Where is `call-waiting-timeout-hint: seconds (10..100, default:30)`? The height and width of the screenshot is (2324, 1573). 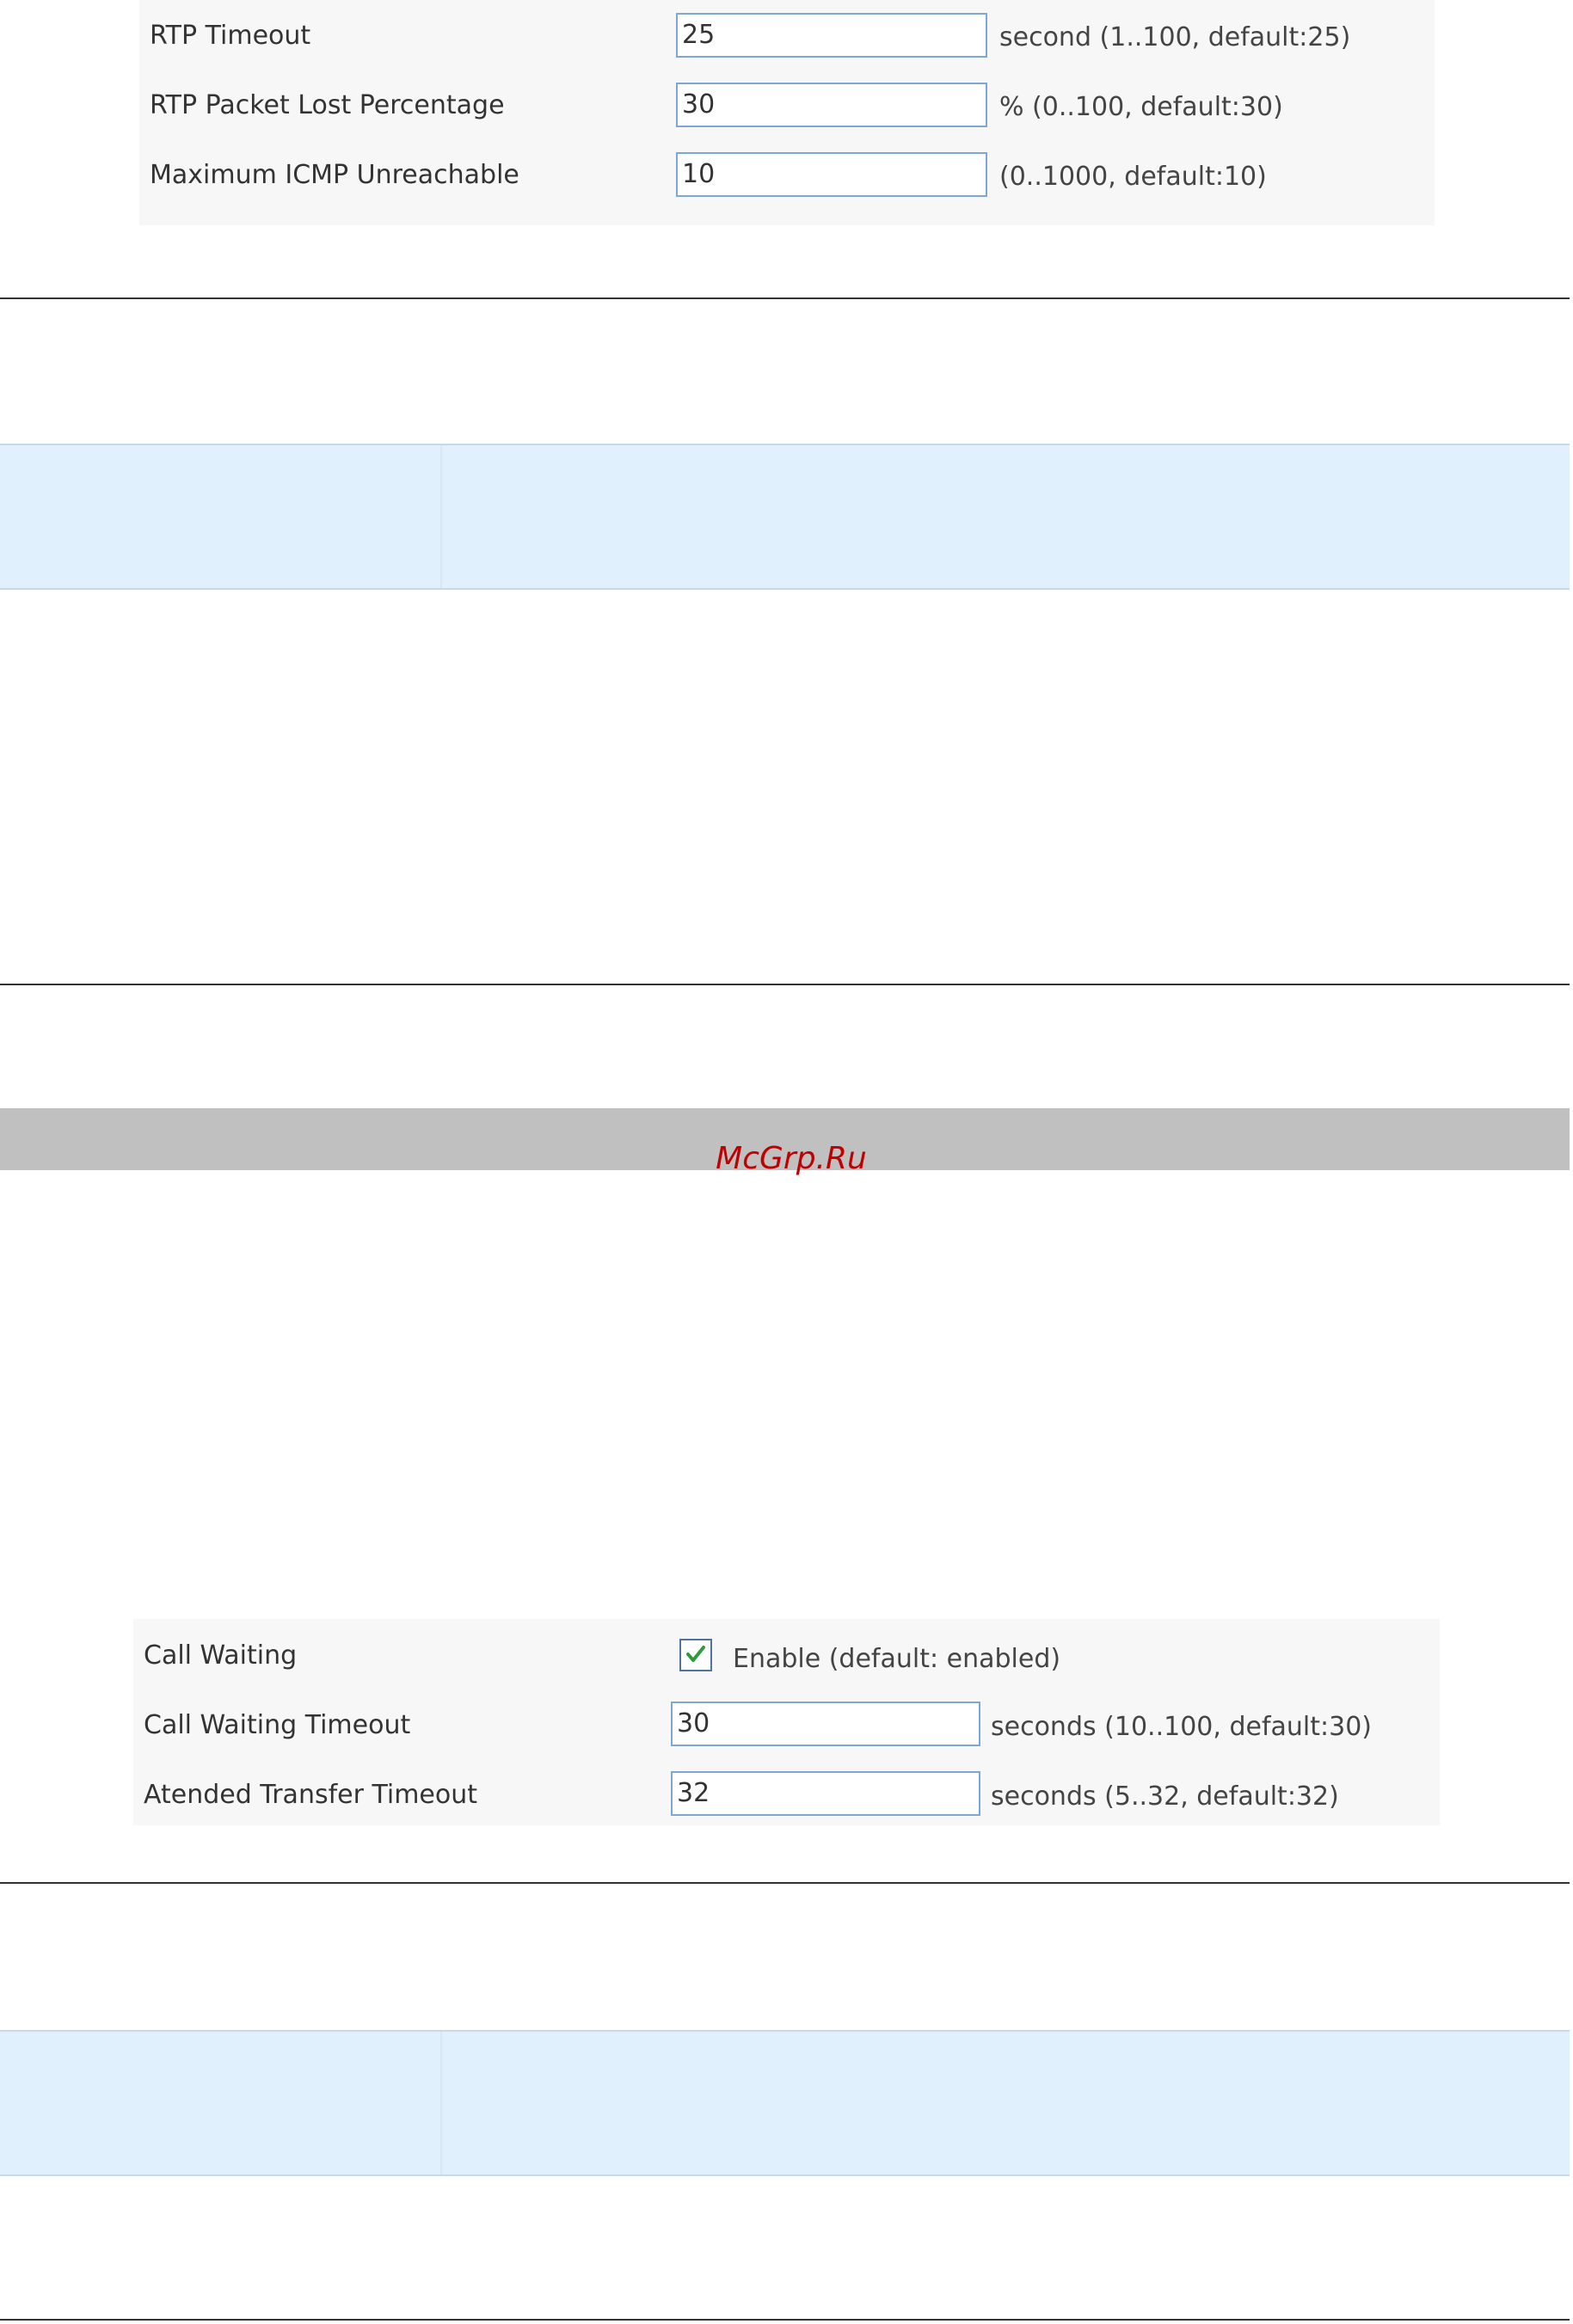 call-waiting-timeout-hint: seconds (10..100, default:30) is located at coordinates (1181, 1727).